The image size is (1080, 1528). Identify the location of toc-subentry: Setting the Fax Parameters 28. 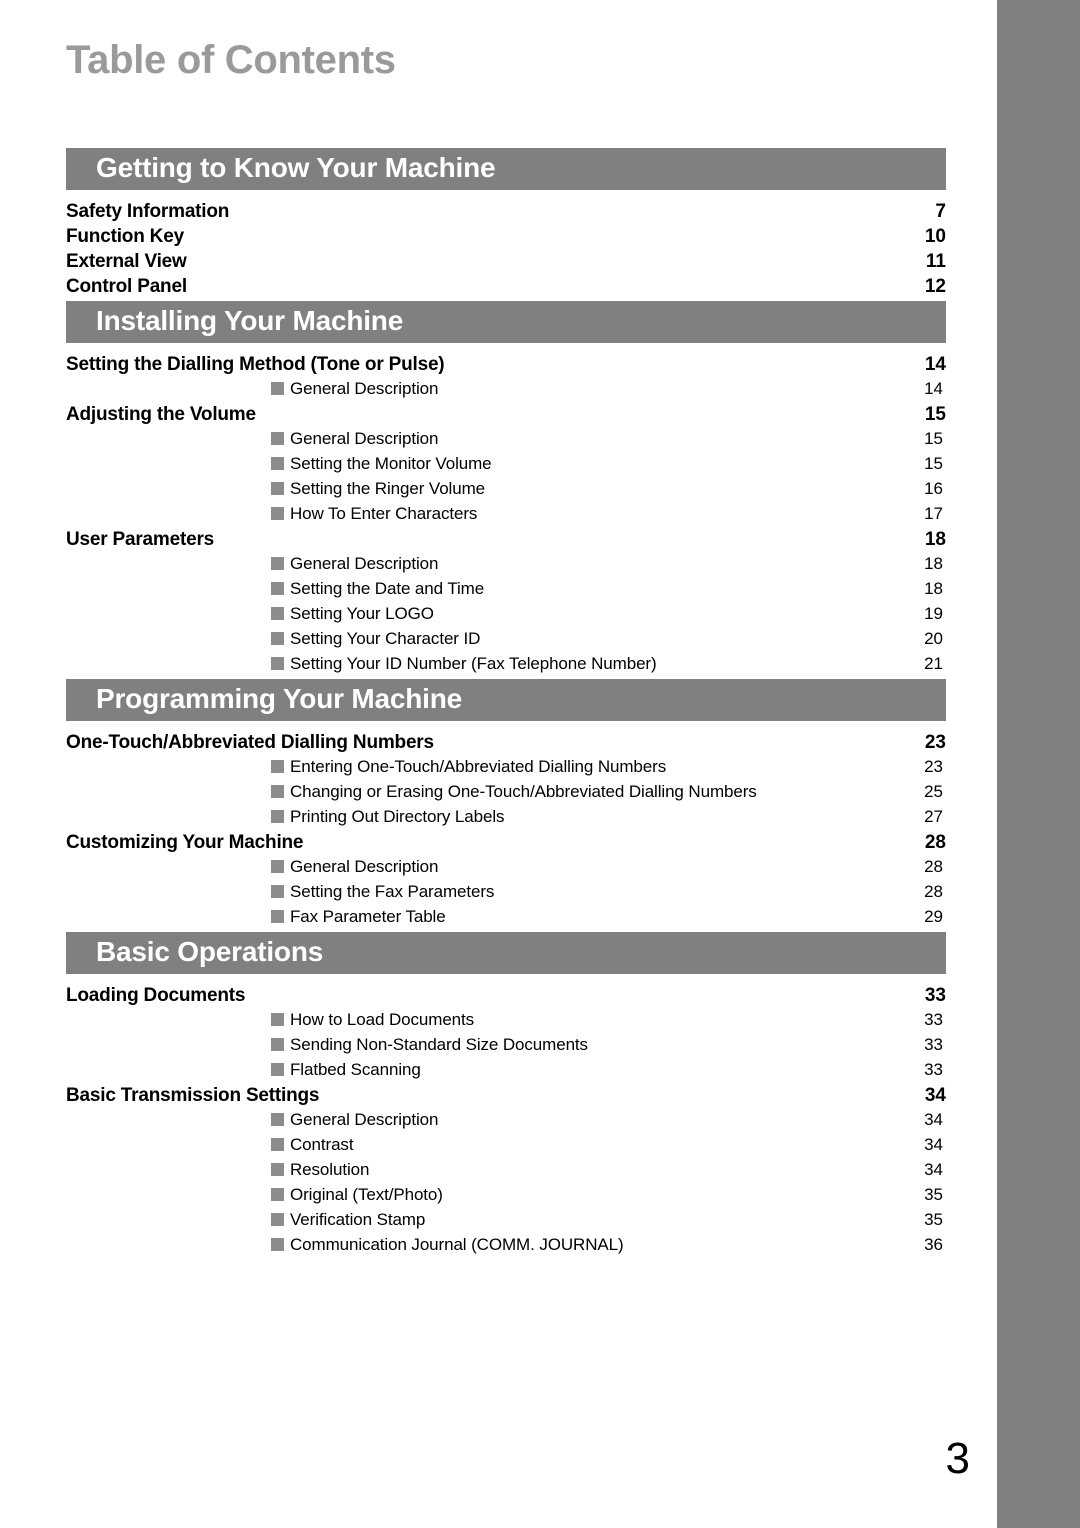
(506, 894).